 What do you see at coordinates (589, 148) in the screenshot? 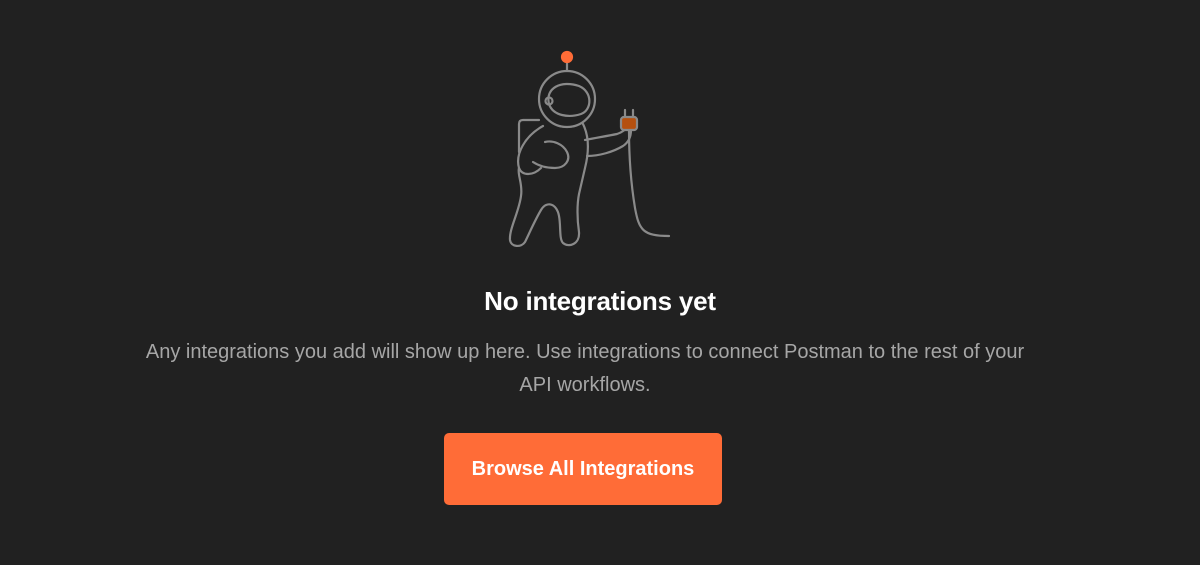
I see `astronaut-holding-plug-icon` at bounding box center [589, 148].